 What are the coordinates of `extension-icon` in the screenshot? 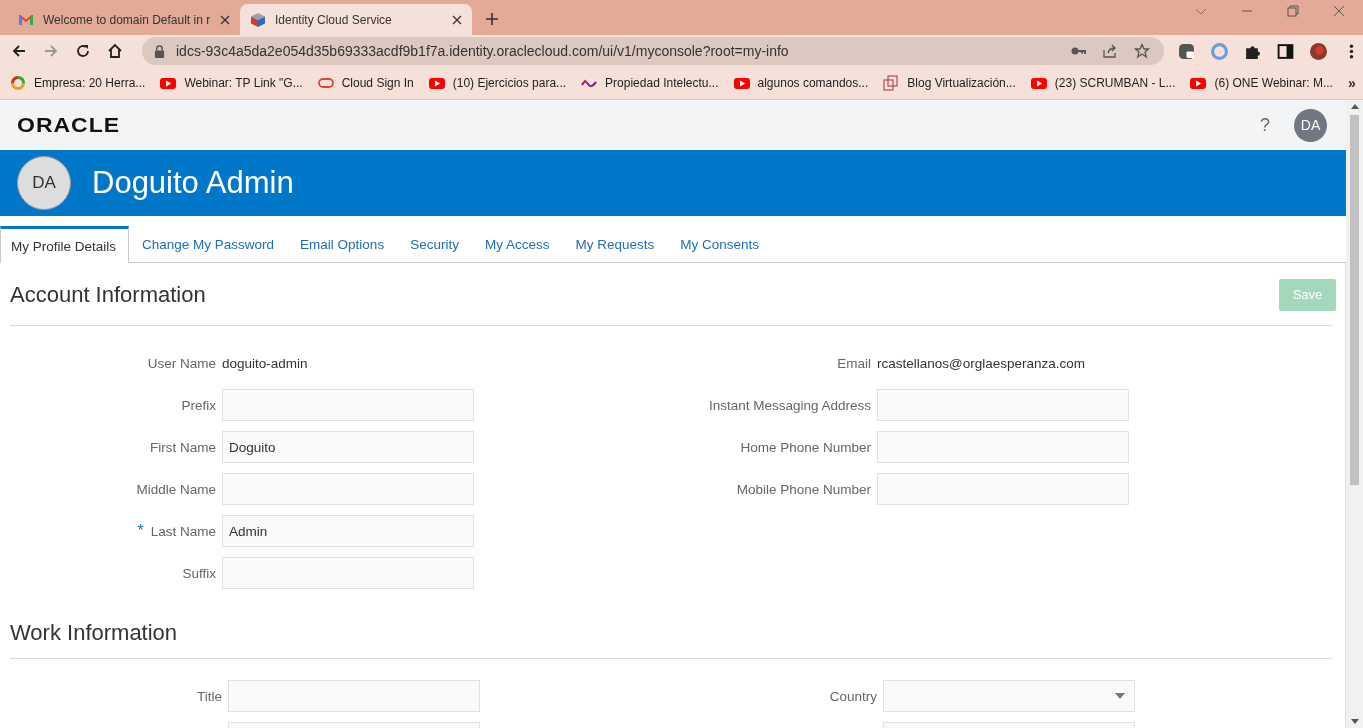 It's located at (1186, 51).